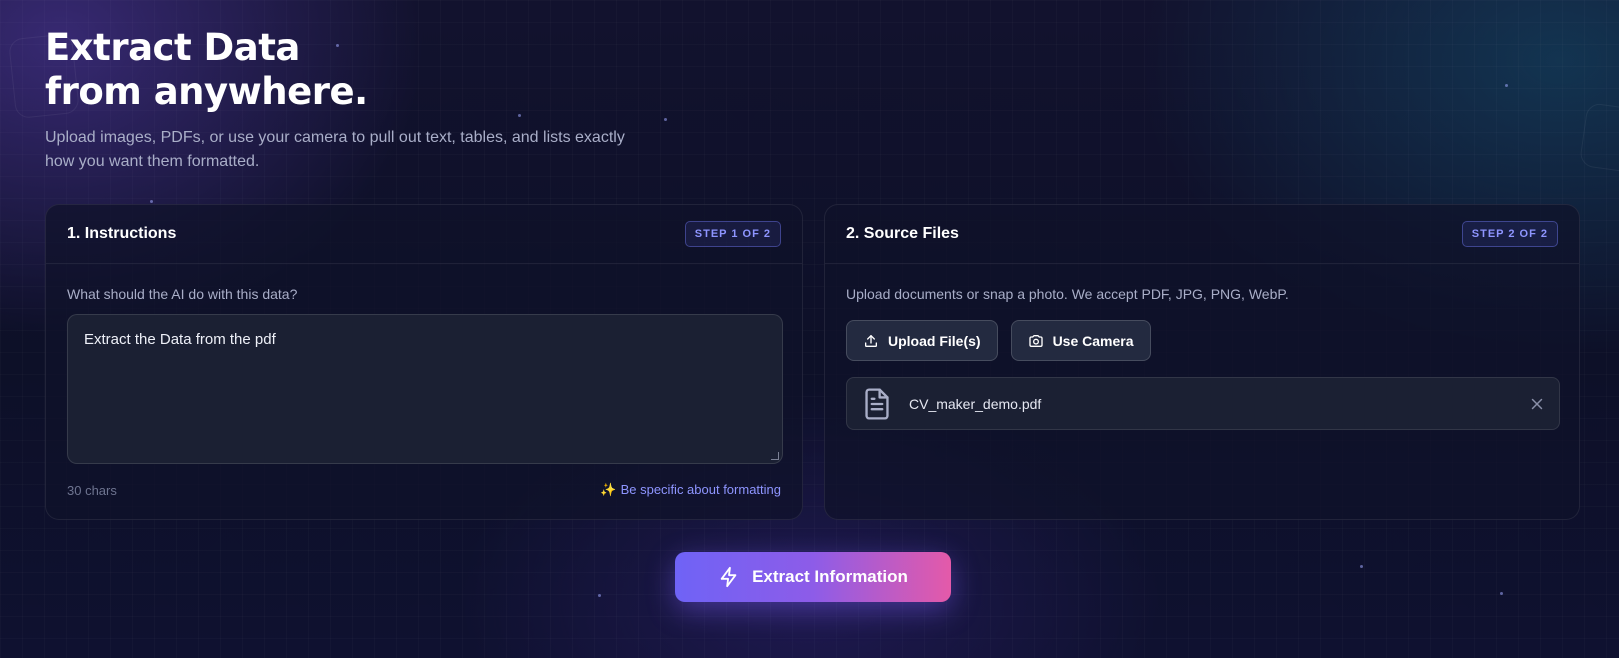 Image resolution: width=1619 pixels, height=658 pixels. Describe the element at coordinates (1203, 403) in the screenshot. I see `file-list-item: CV_maker_demo.pdf` at that location.